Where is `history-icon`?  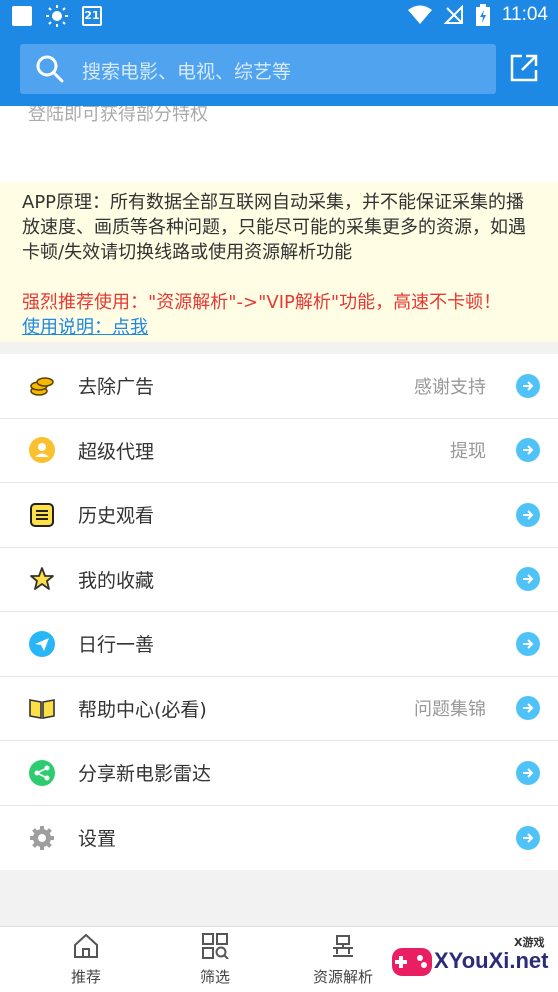
history-icon is located at coordinates (42, 515).